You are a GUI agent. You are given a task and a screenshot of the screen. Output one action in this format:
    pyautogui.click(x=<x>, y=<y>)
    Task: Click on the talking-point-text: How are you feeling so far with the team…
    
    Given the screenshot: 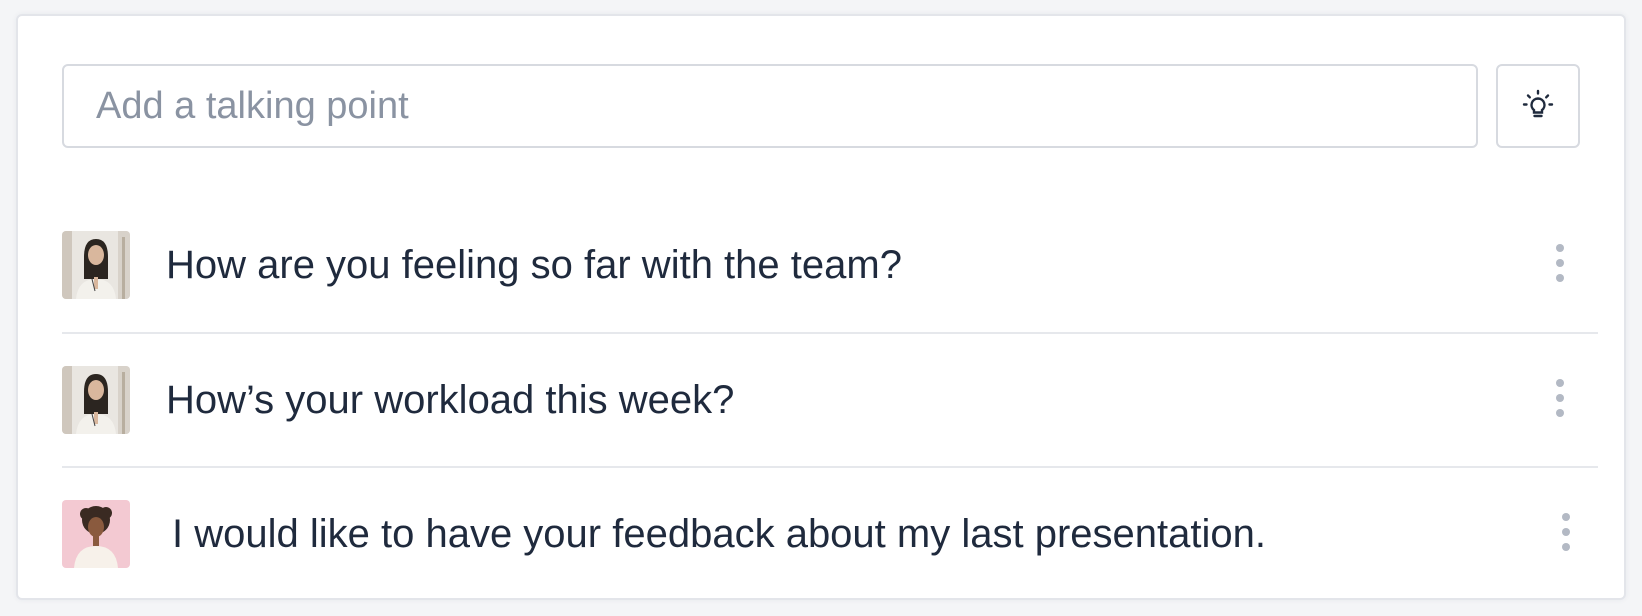 What is the action you would take?
    pyautogui.click(x=534, y=264)
    